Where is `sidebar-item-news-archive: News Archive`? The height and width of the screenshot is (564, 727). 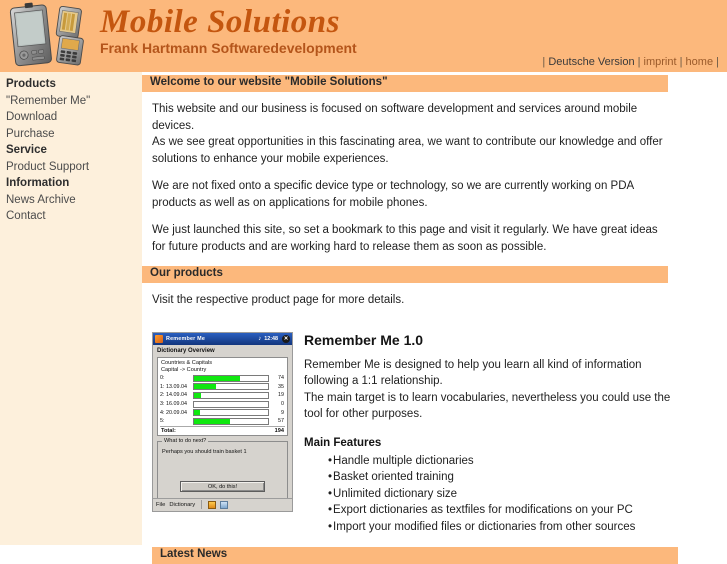
sidebar-item-news-archive: News Archive is located at coordinates (68, 200).